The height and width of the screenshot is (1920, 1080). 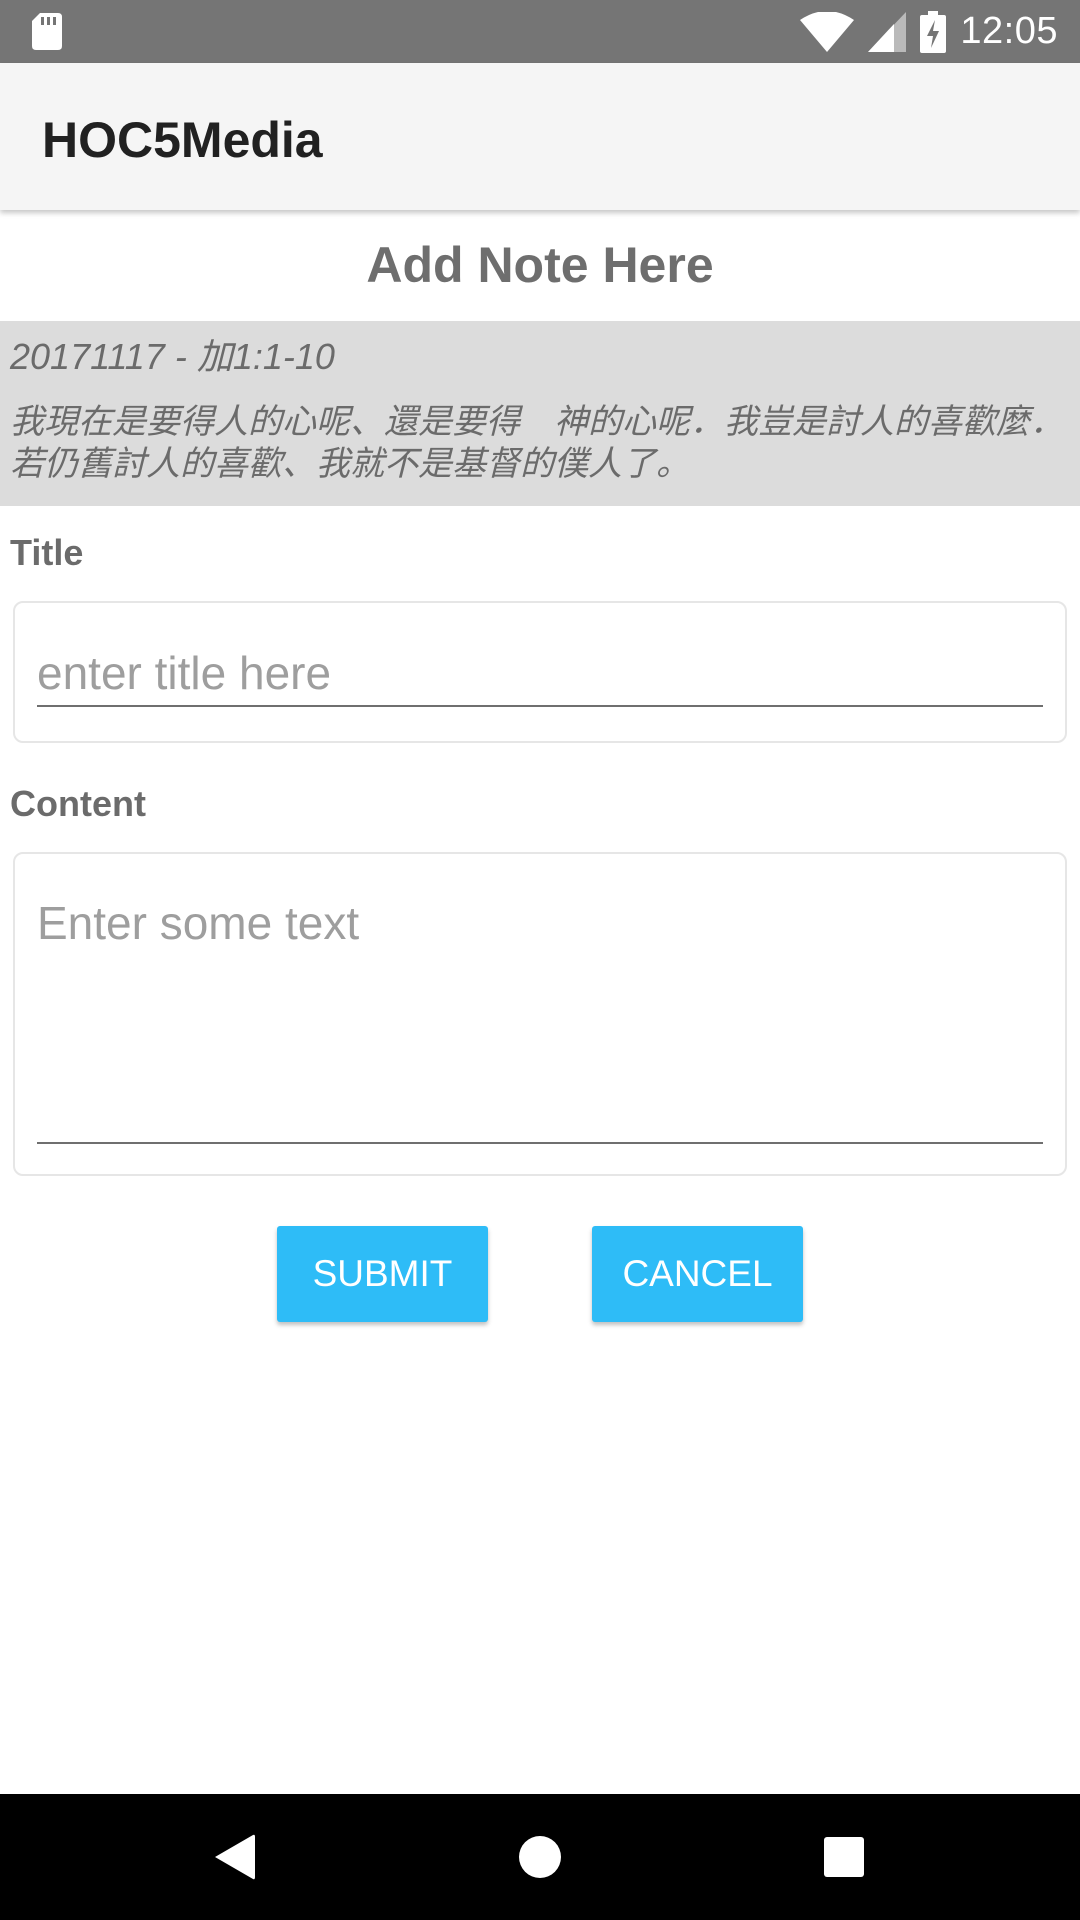 I want to click on title-frame, so click(x=540, y=672).